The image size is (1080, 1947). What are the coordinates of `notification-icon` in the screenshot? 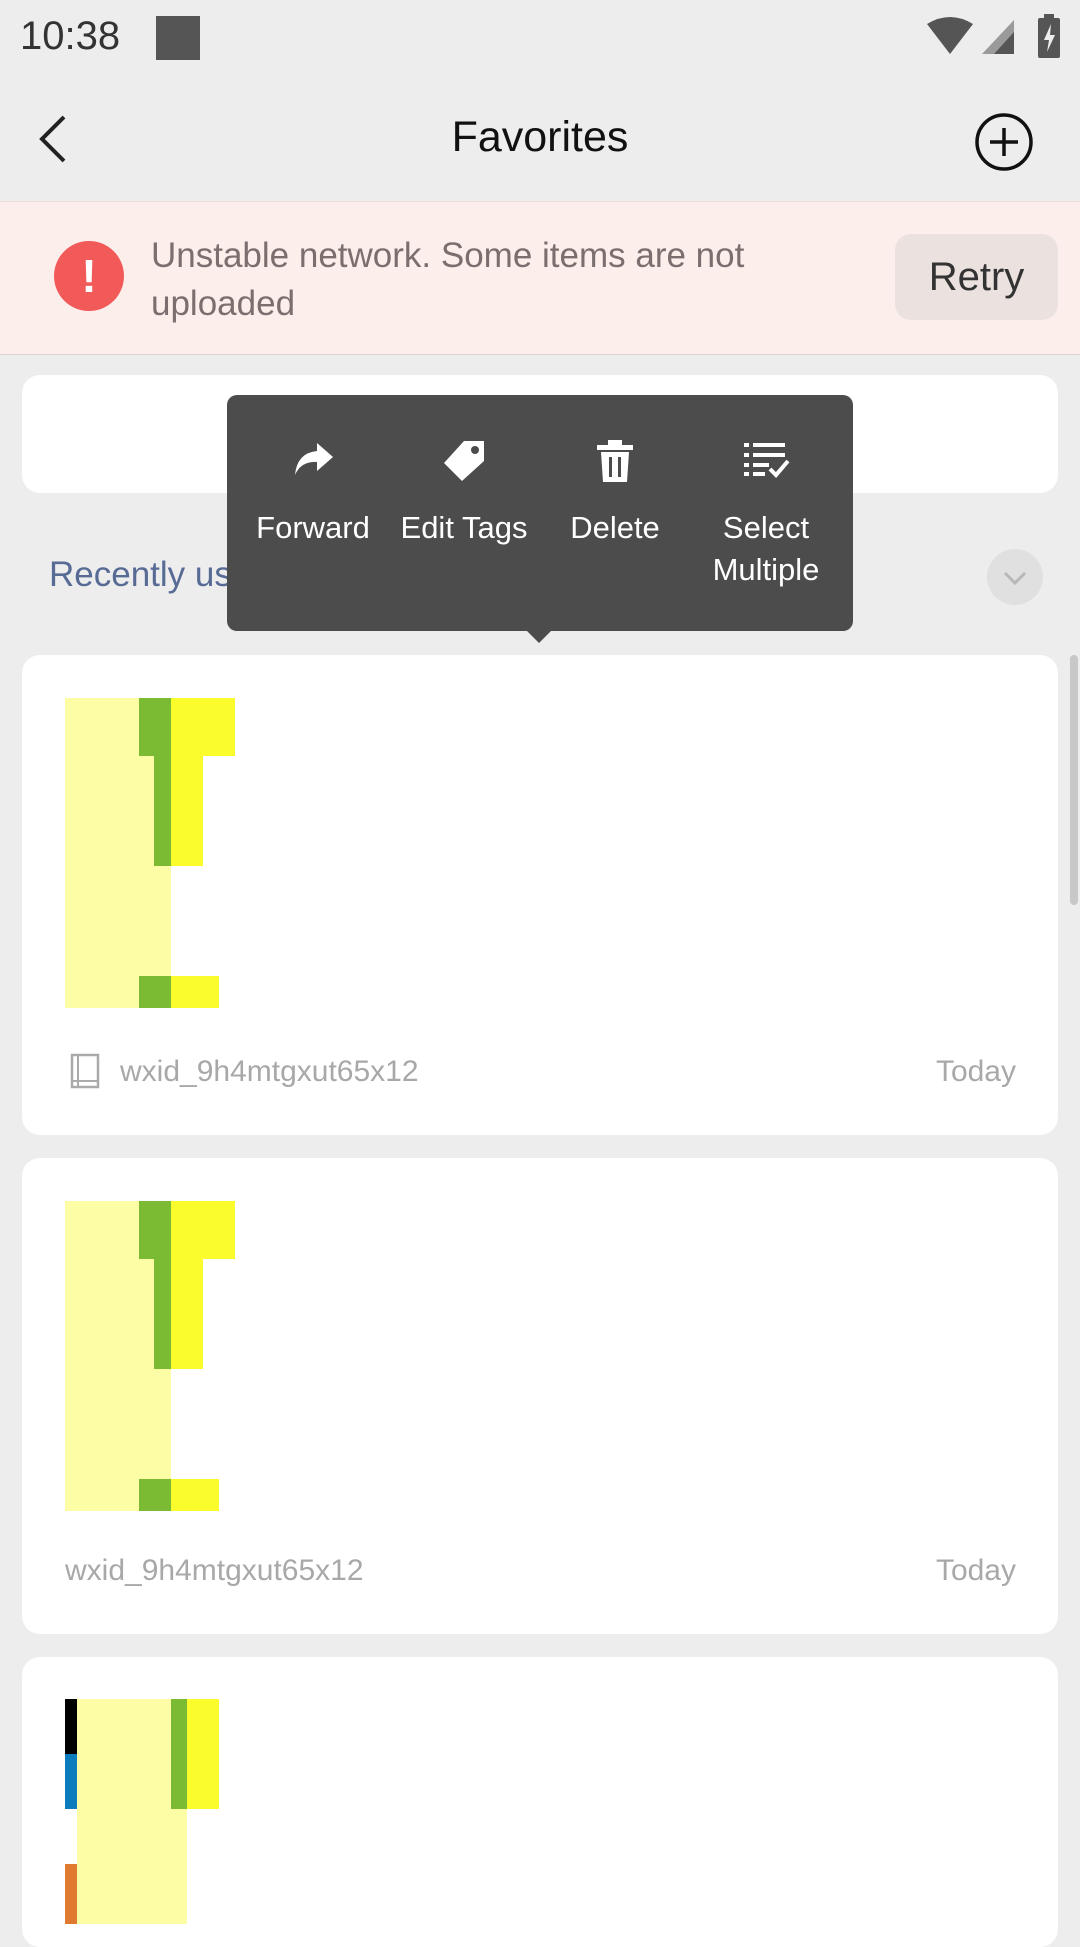 It's located at (178, 38).